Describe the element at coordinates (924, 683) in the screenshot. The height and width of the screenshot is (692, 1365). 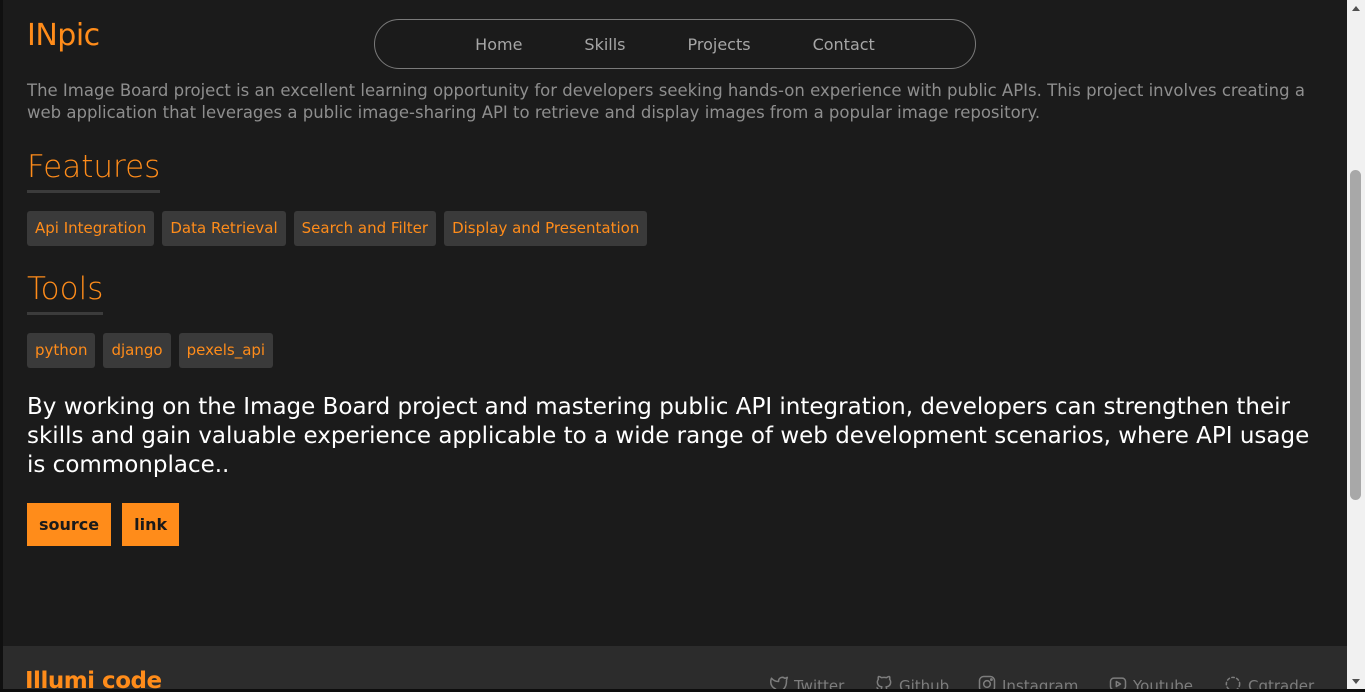
I see `github-label: Github` at that location.